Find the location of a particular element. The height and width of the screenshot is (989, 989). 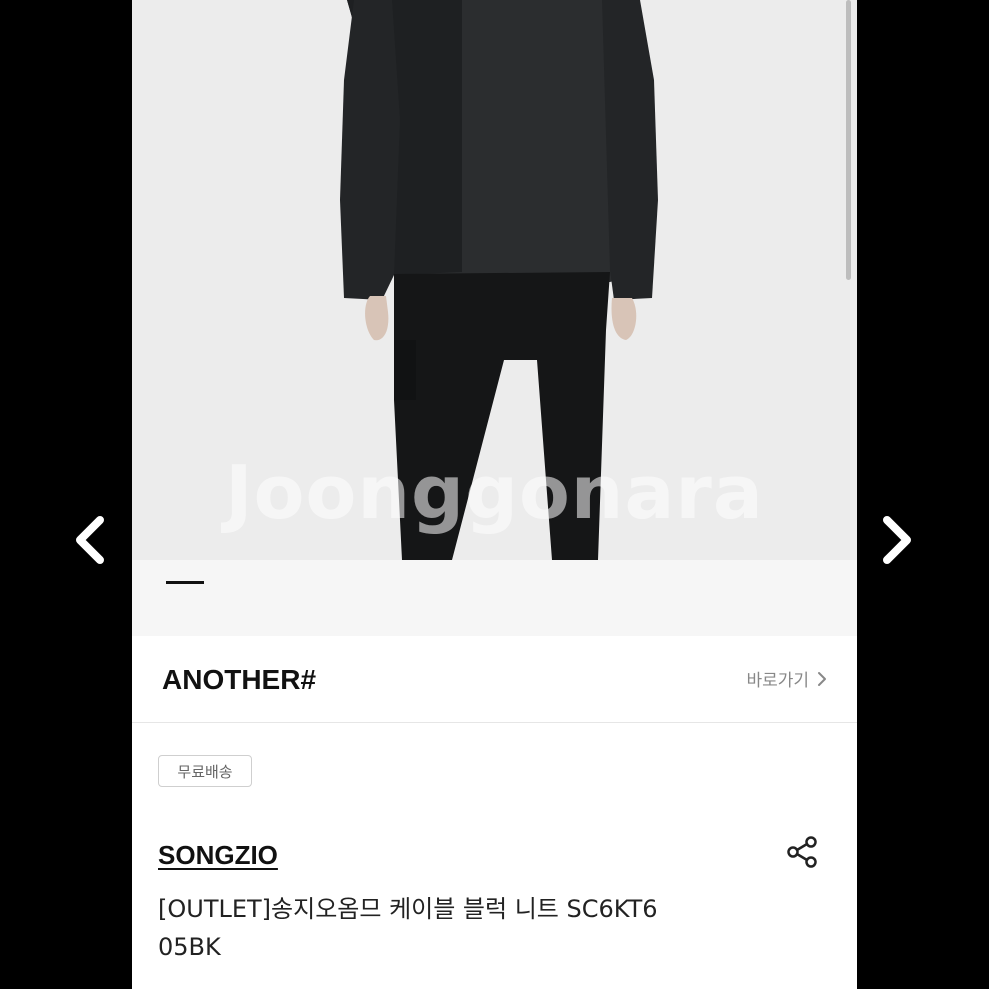

watermark-text: Joonggonara is located at coordinates (494, 493).